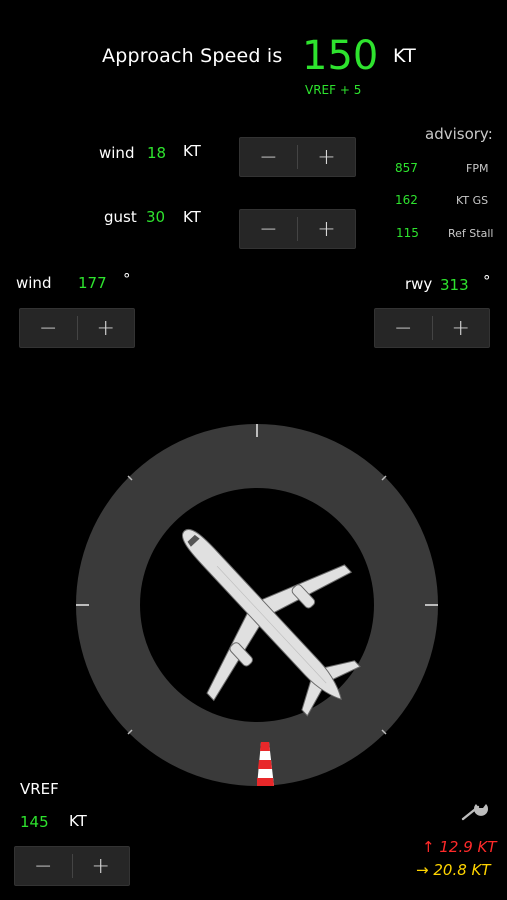  I want to click on vref-increment-button: +, so click(101, 866).